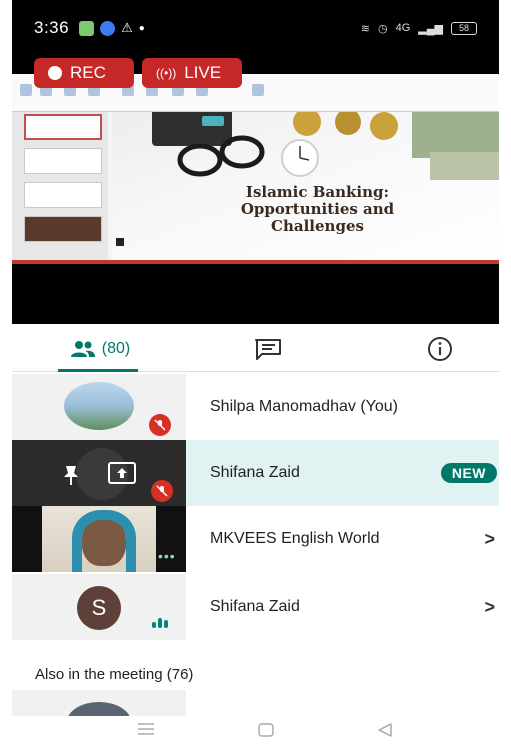 The width and height of the screenshot is (511, 744). Describe the element at coordinates (468, 473) in the screenshot. I see `new-badge: NEW` at that location.